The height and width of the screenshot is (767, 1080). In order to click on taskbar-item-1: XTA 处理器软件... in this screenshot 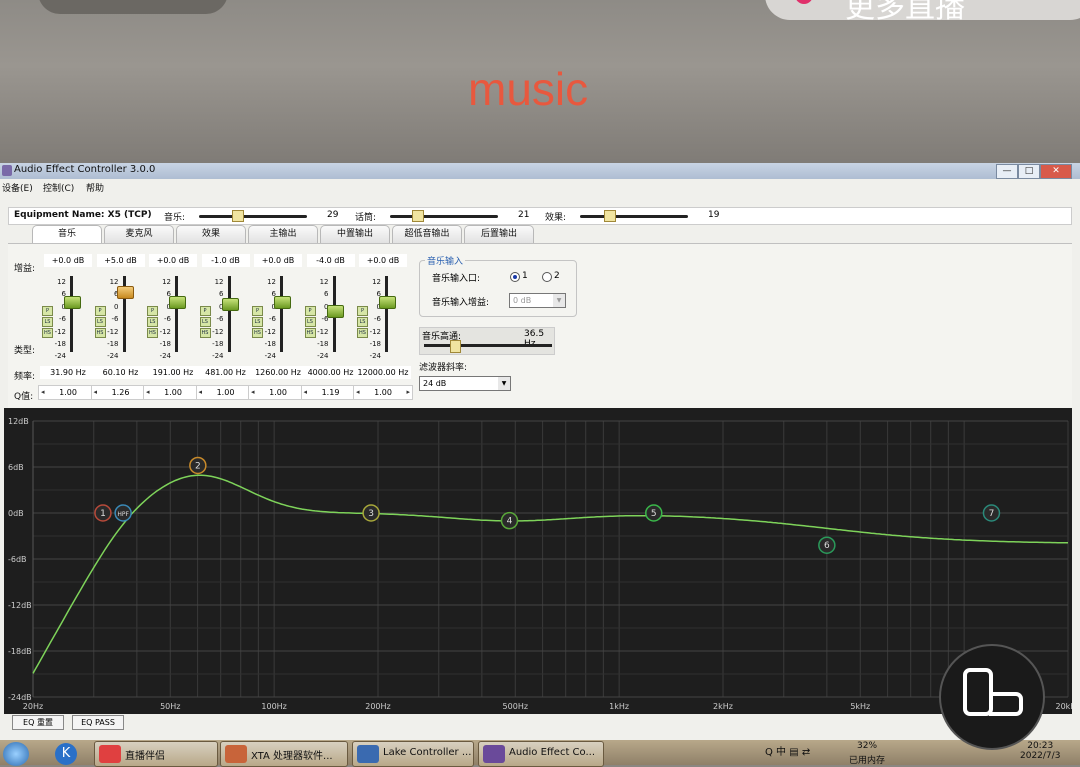, I will do `click(284, 754)`.